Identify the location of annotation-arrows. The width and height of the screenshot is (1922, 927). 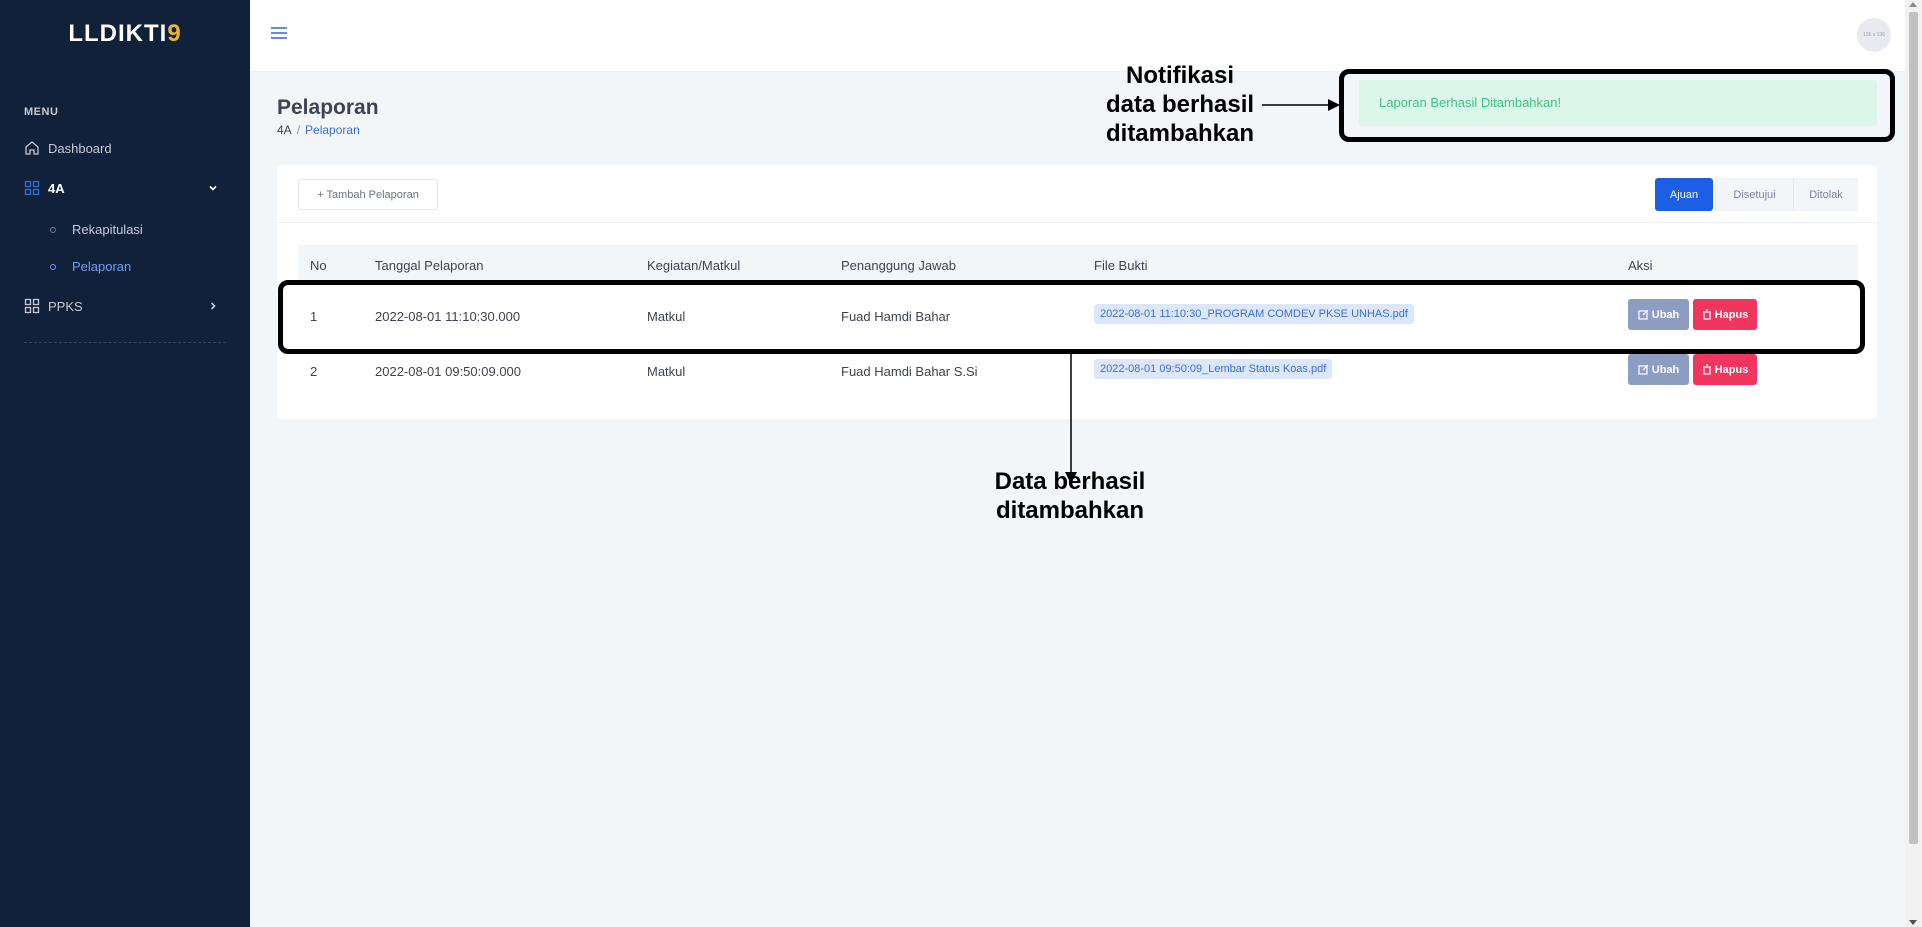
(1202, 291).